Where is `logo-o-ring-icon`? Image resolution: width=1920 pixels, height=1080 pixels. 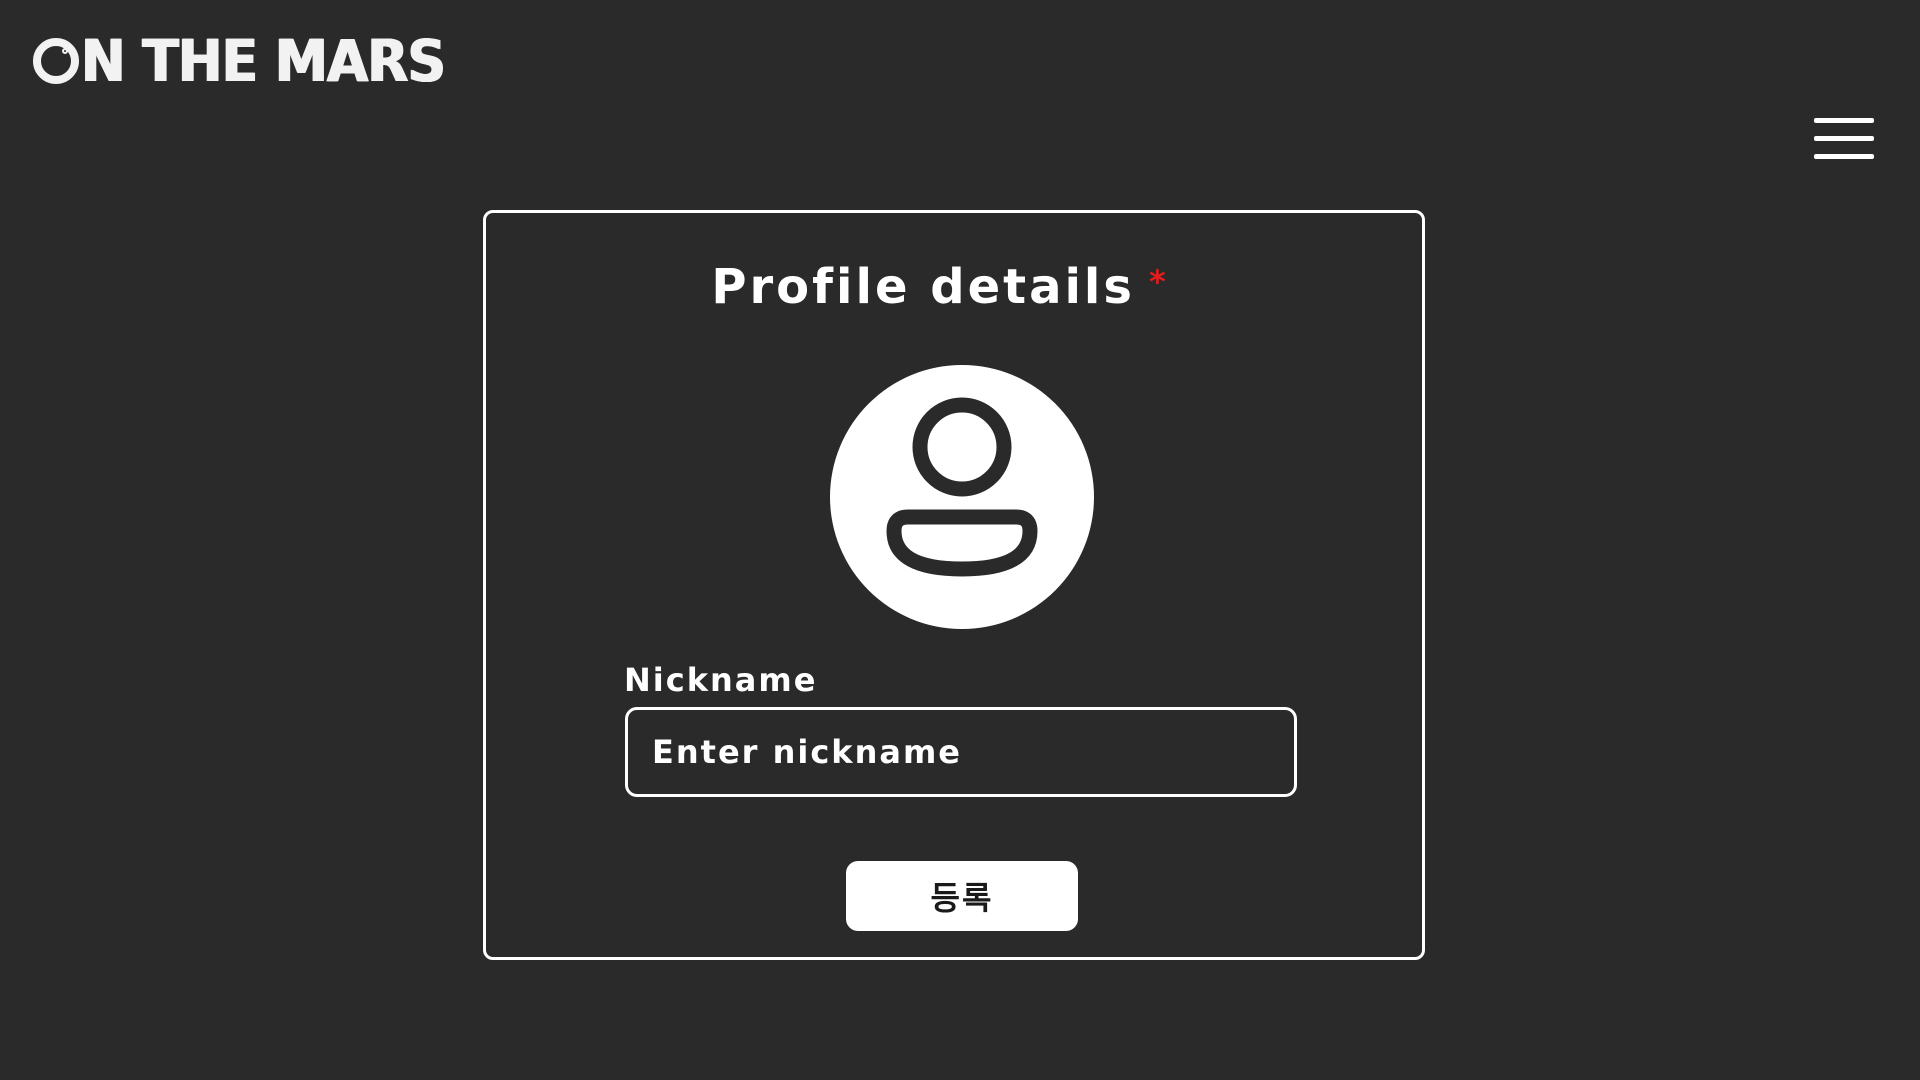
logo-o-ring-icon is located at coordinates (56, 61).